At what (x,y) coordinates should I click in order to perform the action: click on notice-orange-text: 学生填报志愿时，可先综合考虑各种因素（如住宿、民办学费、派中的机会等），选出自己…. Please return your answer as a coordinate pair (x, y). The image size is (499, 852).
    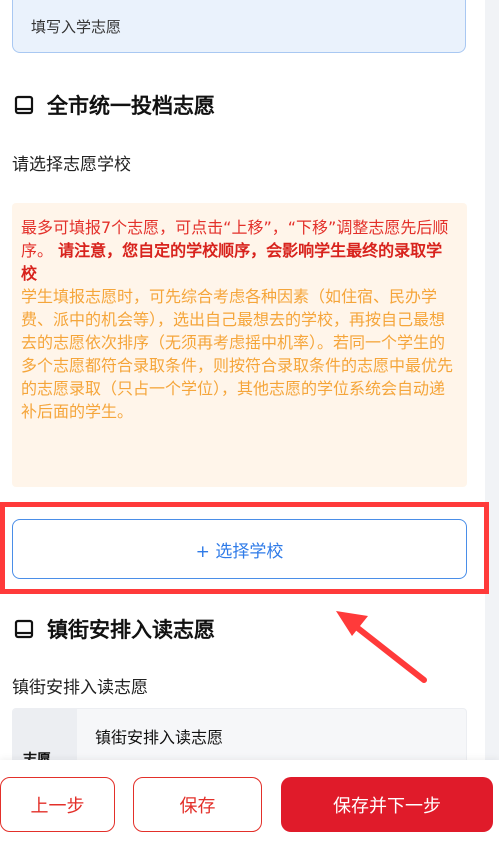
    Looking at the image, I should click on (237, 354).